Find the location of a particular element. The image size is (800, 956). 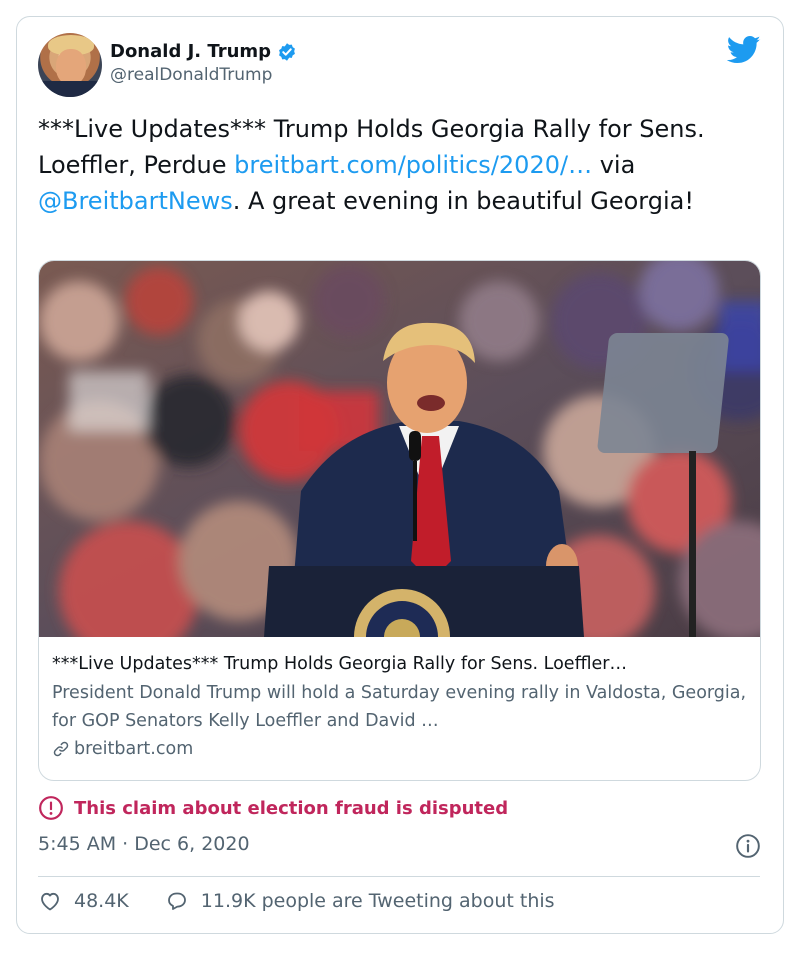

like-button: 48.4K is located at coordinates (83, 901).